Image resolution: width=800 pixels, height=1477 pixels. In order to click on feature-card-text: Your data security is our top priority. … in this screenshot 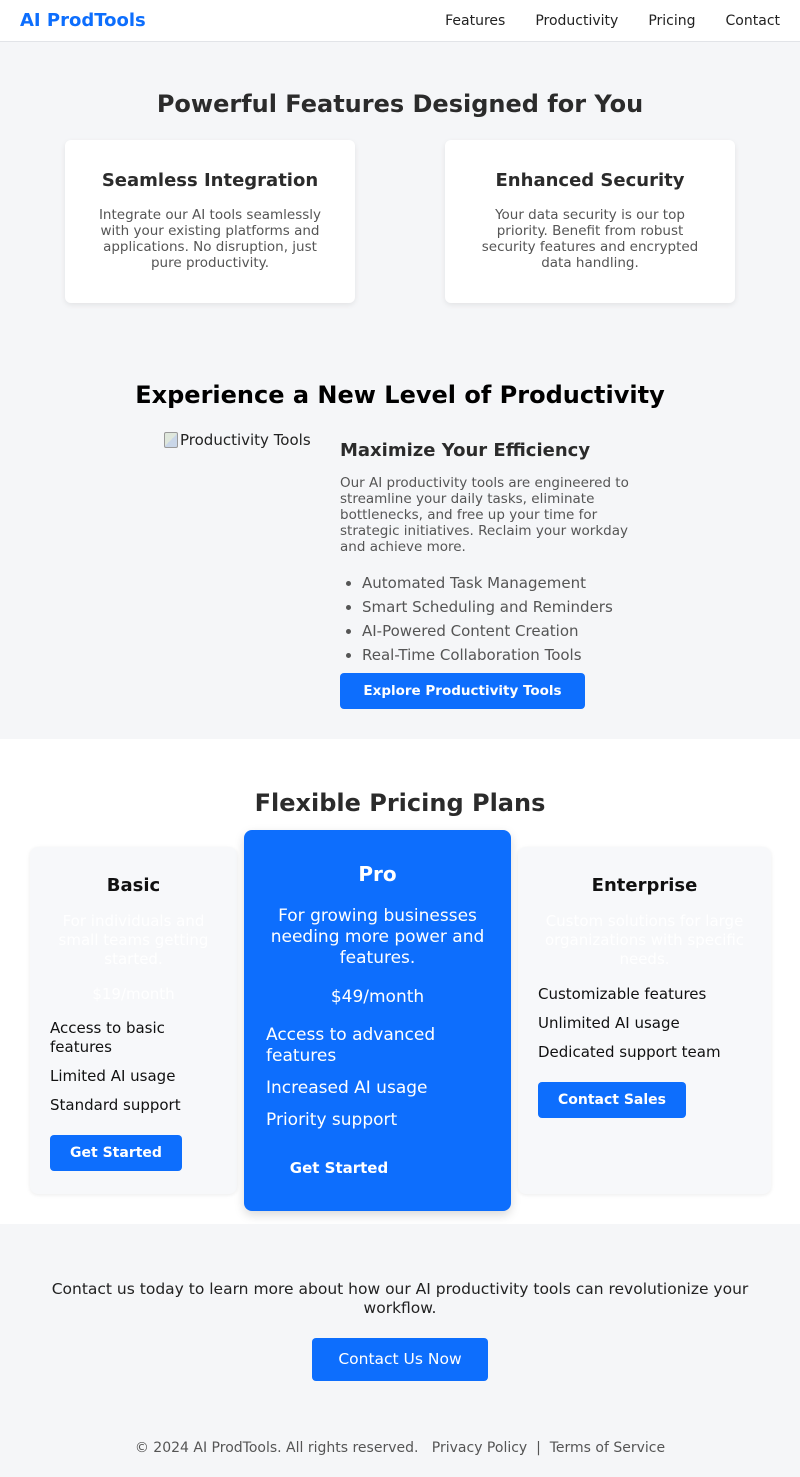, I will do `click(590, 239)`.